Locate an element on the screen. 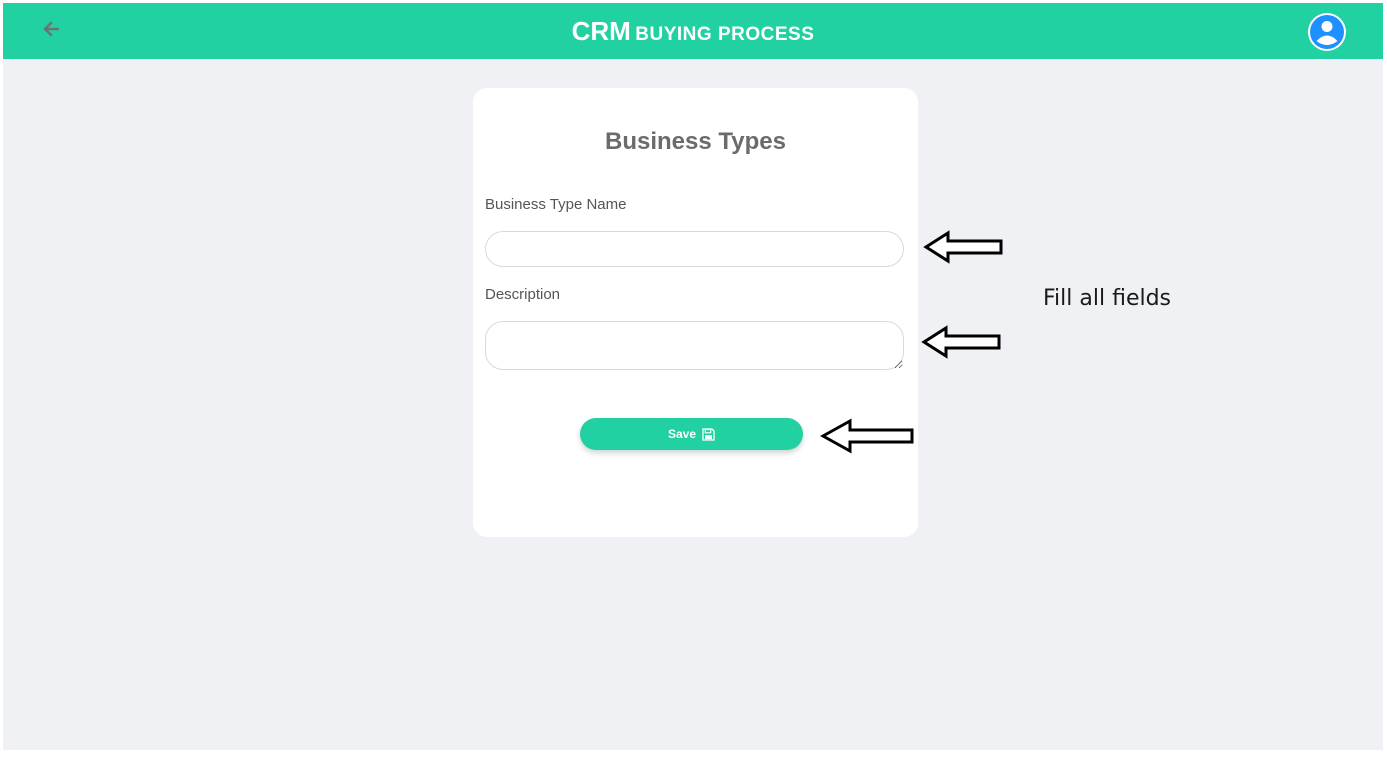 This screenshot has width=1387, height=761. form-title: Business Types is located at coordinates (695, 141).